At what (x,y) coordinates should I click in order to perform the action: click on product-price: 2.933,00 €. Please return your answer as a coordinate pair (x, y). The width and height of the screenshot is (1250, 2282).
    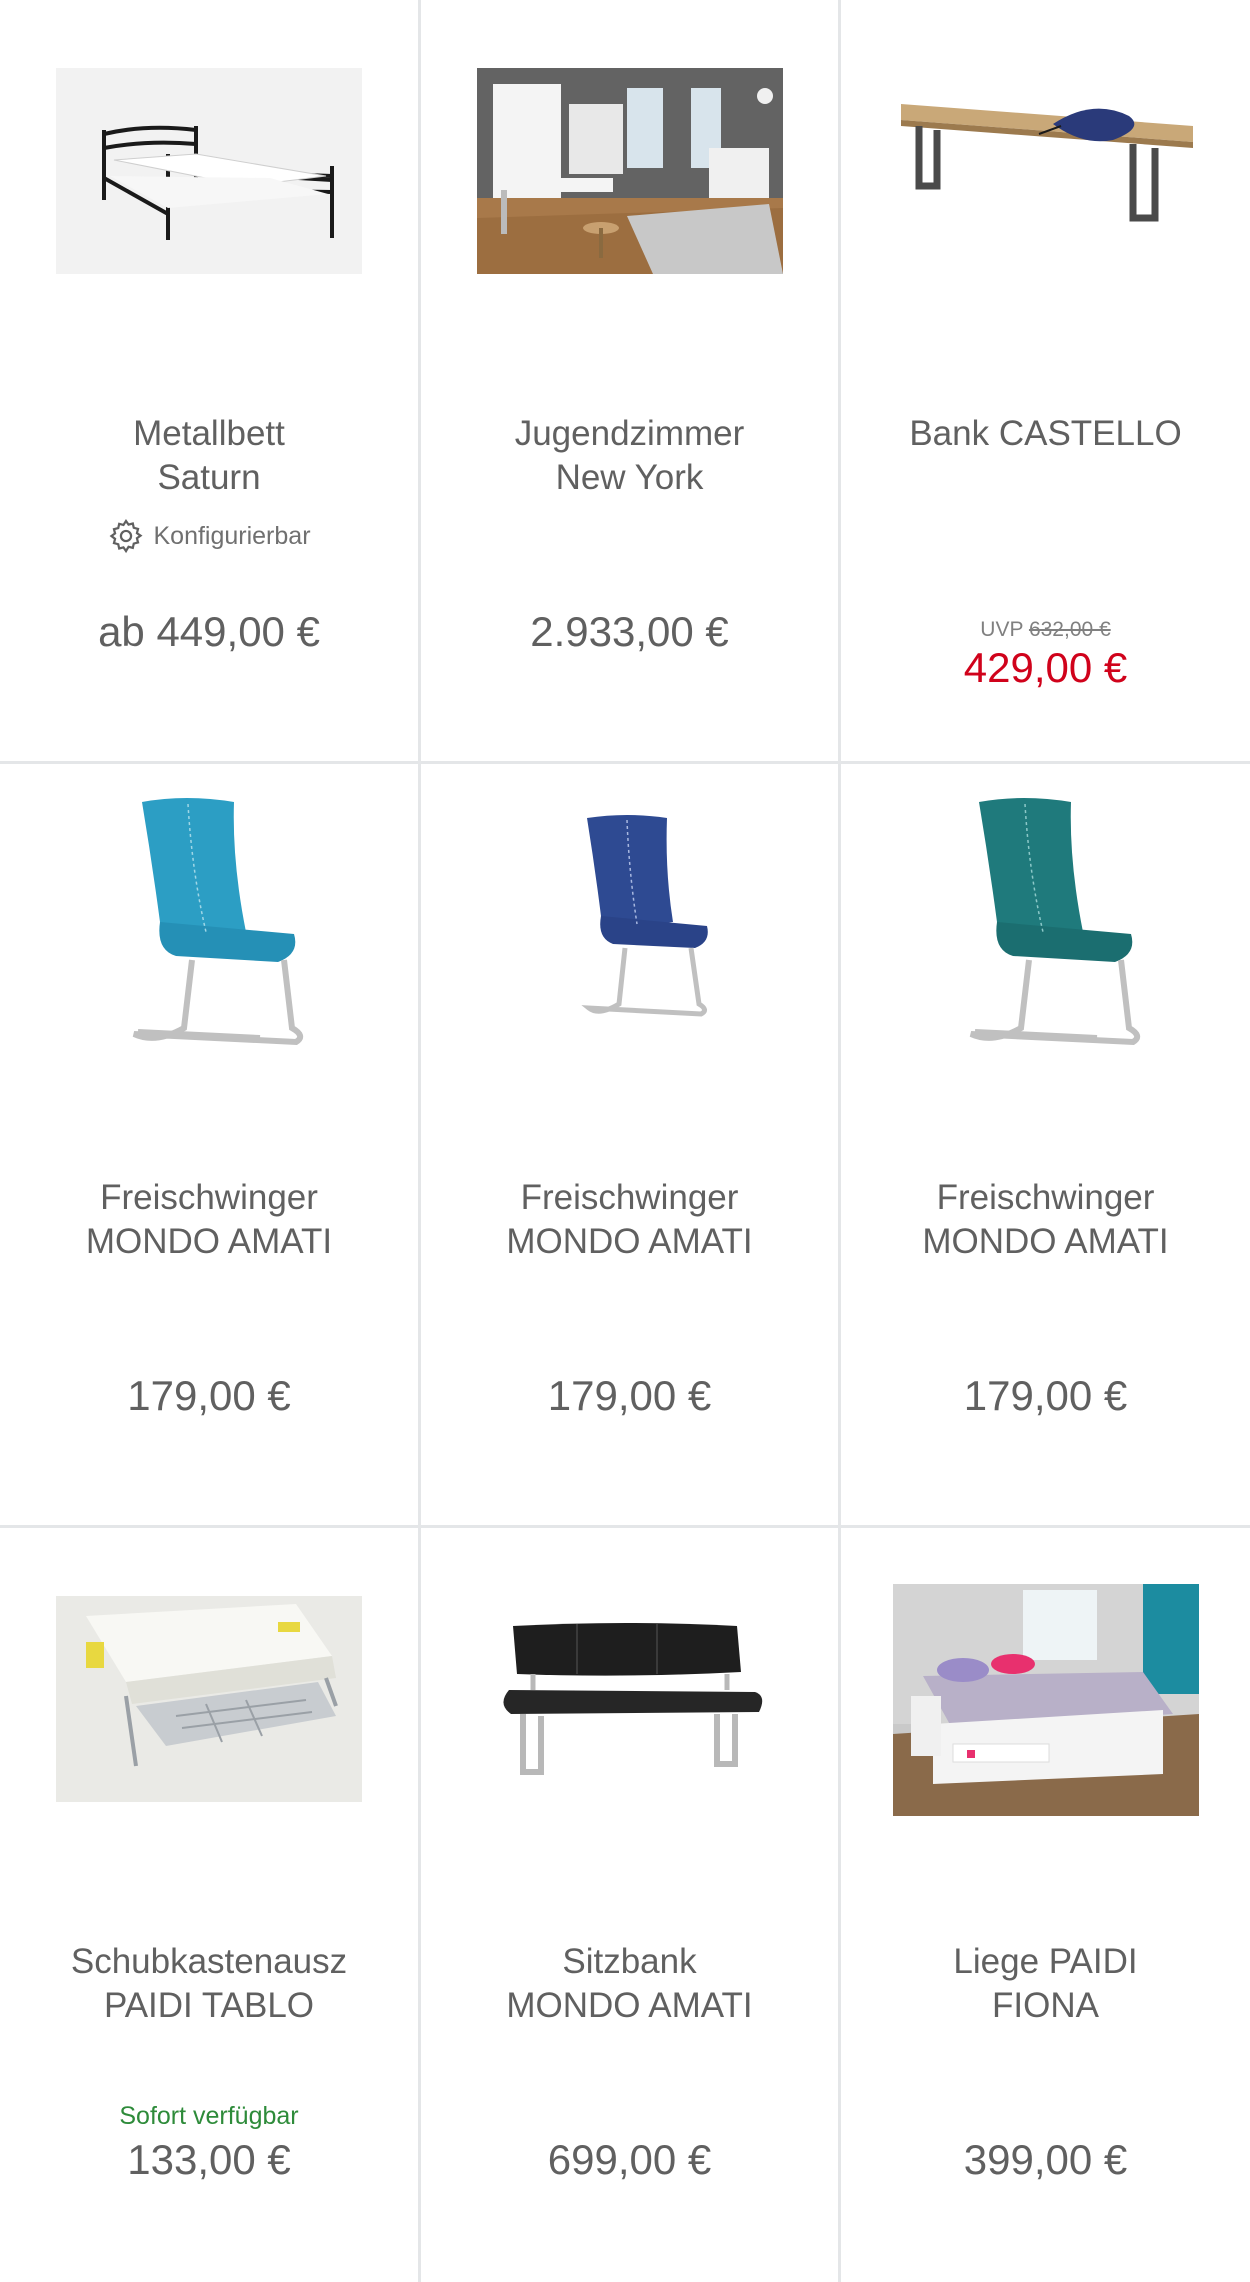
    Looking at the image, I should click on (629, 631).